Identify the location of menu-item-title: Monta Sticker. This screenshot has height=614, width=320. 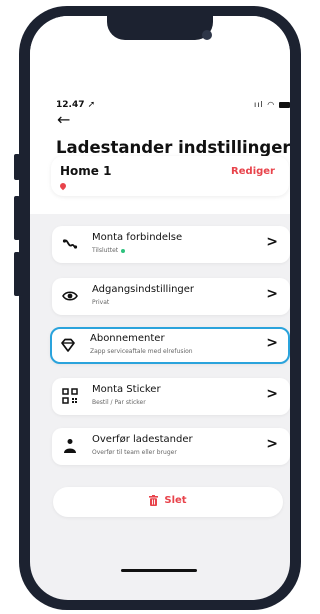
(126, 389).